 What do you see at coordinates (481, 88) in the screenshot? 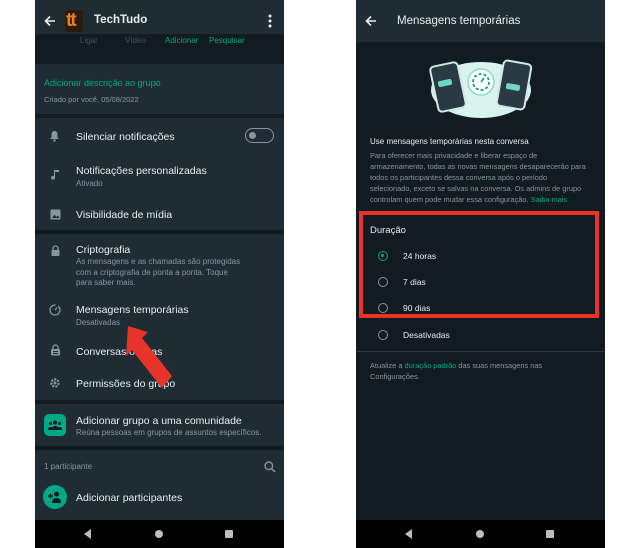
I see `phones-illustration-icon` at bounding box center [481, 88].